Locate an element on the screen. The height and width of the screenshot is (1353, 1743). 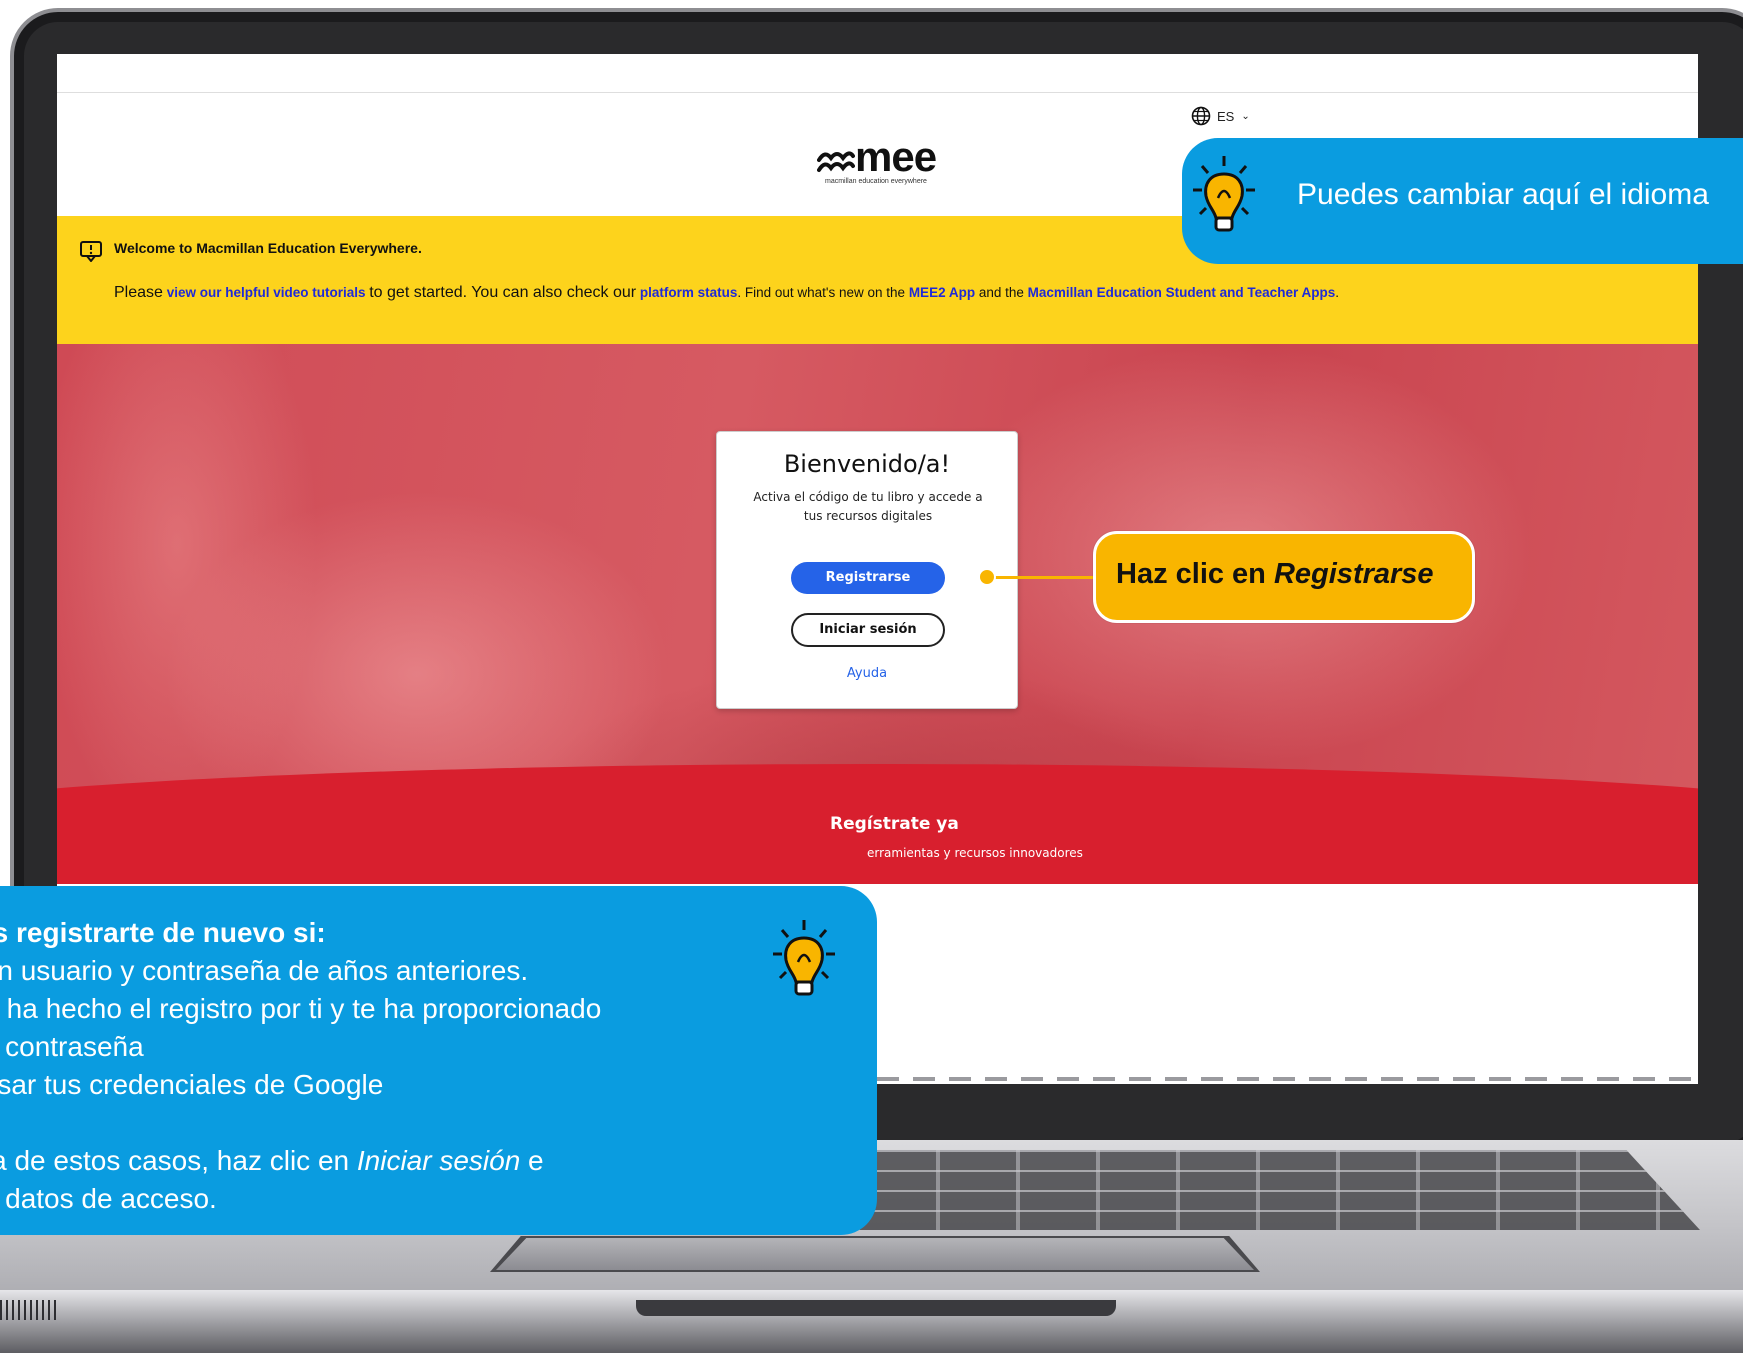
register-callout-connector is located at coordinates (1043, 577).